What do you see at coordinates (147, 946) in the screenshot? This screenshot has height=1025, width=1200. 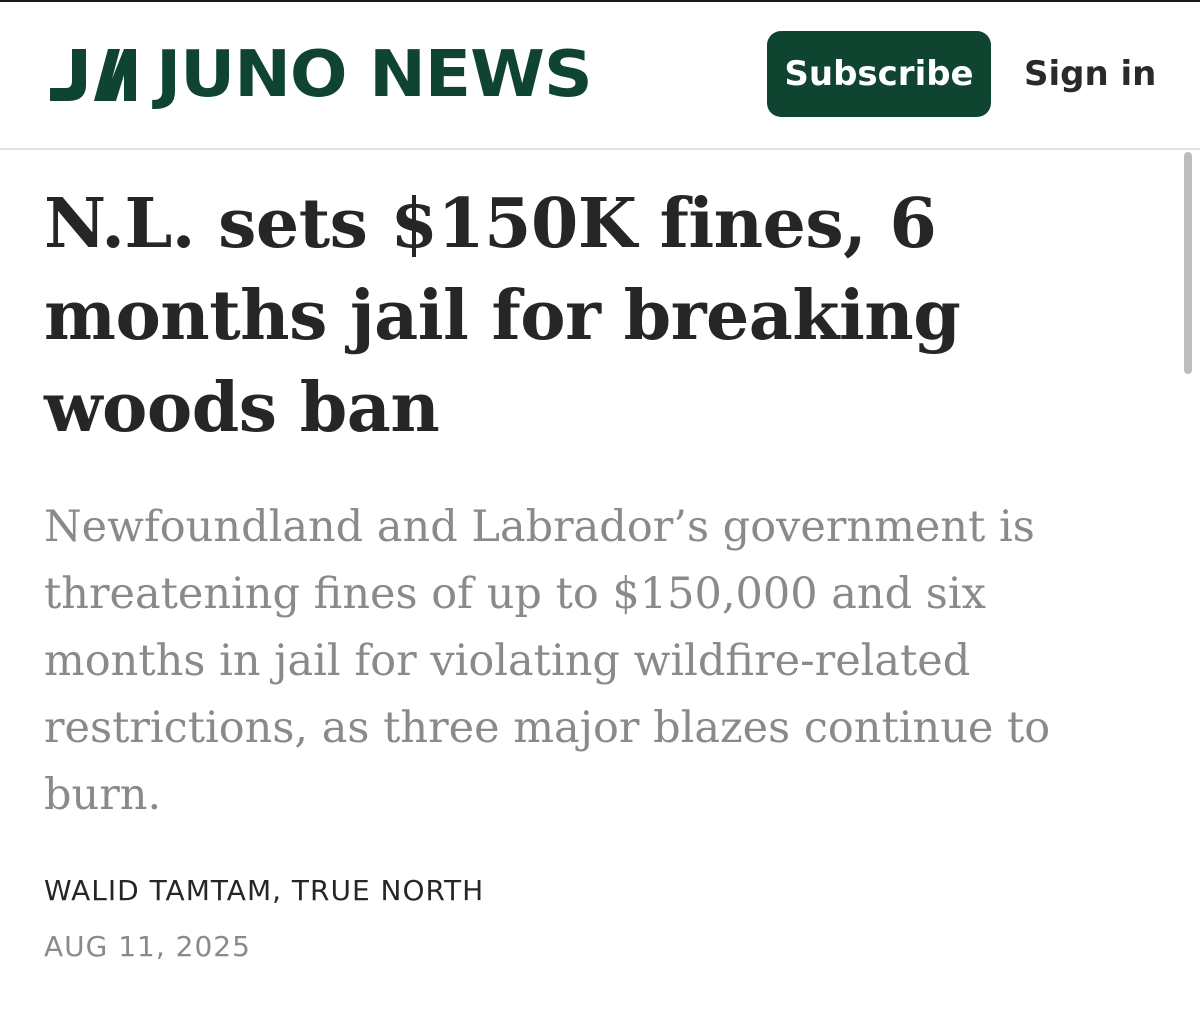 I see `article-date: AUG 11, 2025` at bounding box center [147, 946].